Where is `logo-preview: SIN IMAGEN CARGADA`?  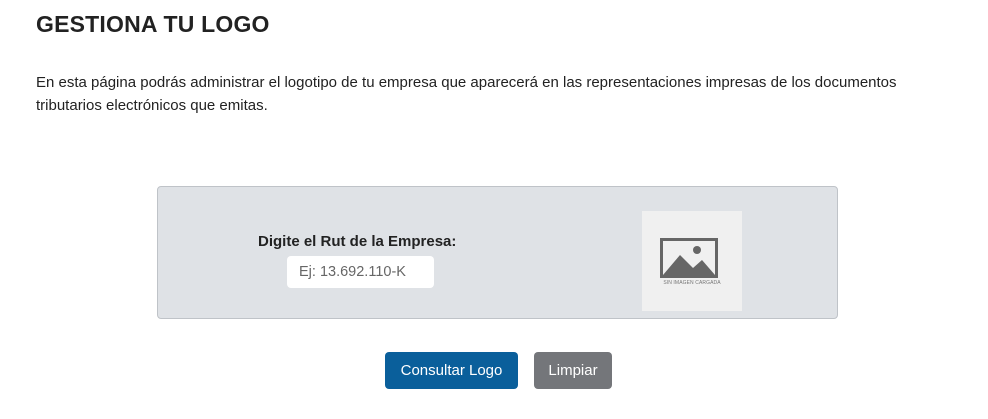 logo-preview: SIN IMAGEN CARGADA is located at coordinates (692, 261).